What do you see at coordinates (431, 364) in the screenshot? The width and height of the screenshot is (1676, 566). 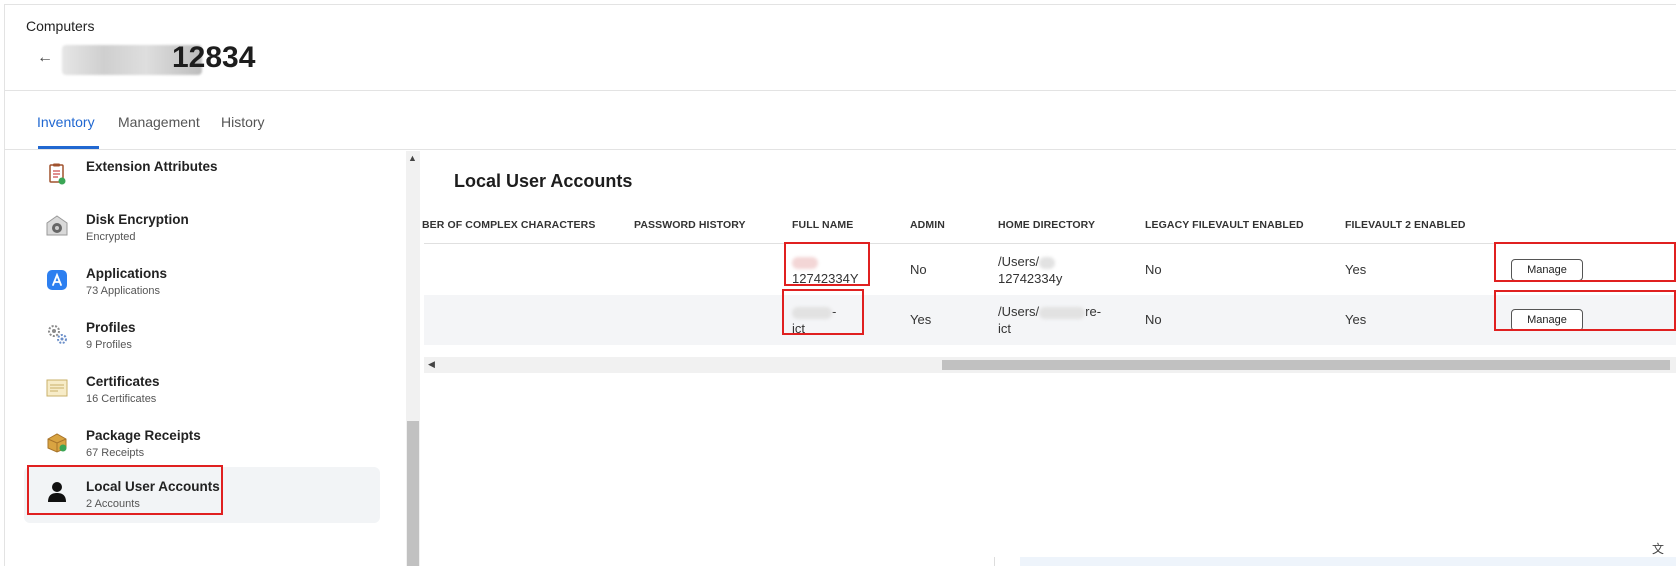 I see `scroll-left-arrow-icon: ◀` at bounding box center [431, 364].